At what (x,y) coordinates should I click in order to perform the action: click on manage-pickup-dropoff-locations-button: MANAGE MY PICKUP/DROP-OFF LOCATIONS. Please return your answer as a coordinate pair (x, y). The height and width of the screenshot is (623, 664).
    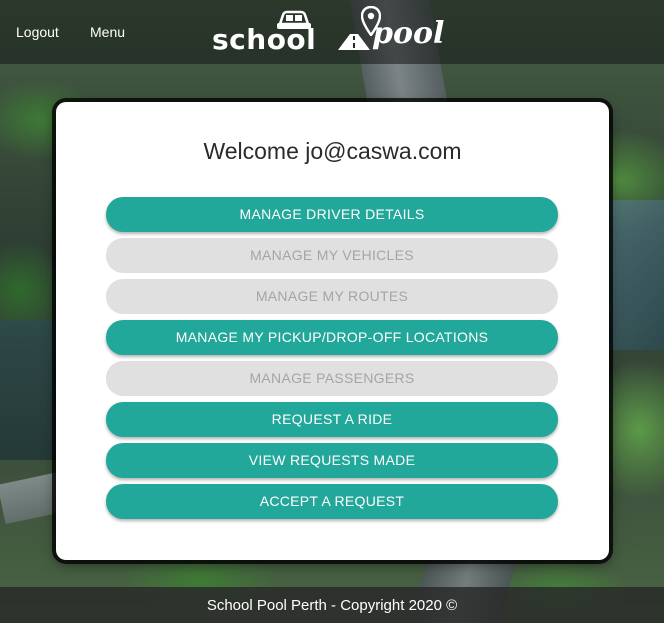
    Looking at the image, I should click on (332, 337).